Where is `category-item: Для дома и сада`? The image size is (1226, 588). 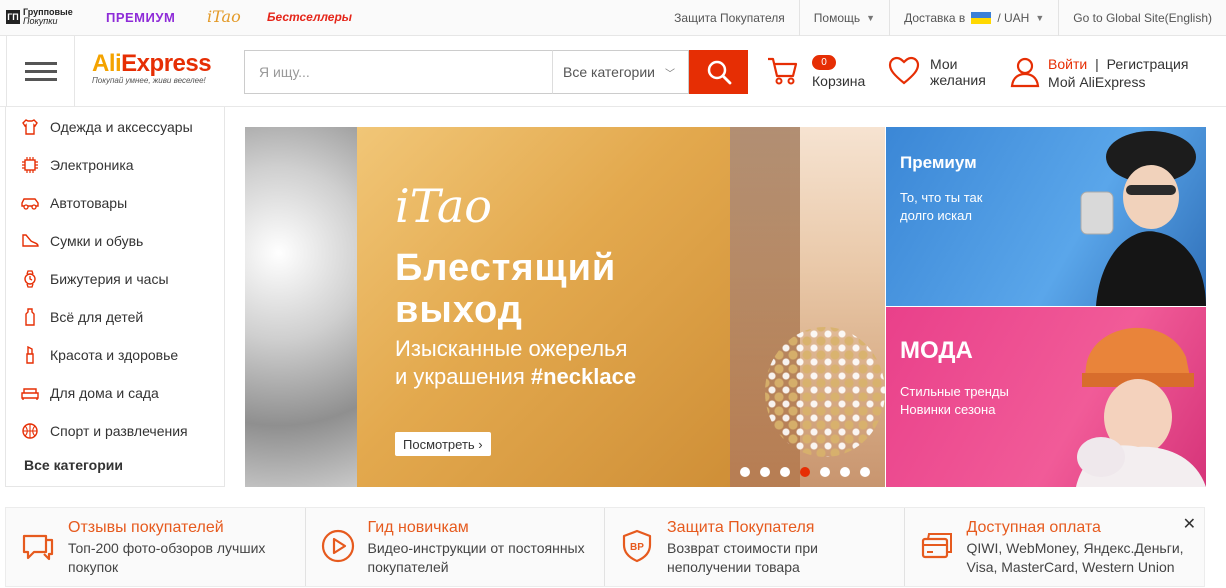 category-item: Для дома и сада is located at coordinates (115, 393).